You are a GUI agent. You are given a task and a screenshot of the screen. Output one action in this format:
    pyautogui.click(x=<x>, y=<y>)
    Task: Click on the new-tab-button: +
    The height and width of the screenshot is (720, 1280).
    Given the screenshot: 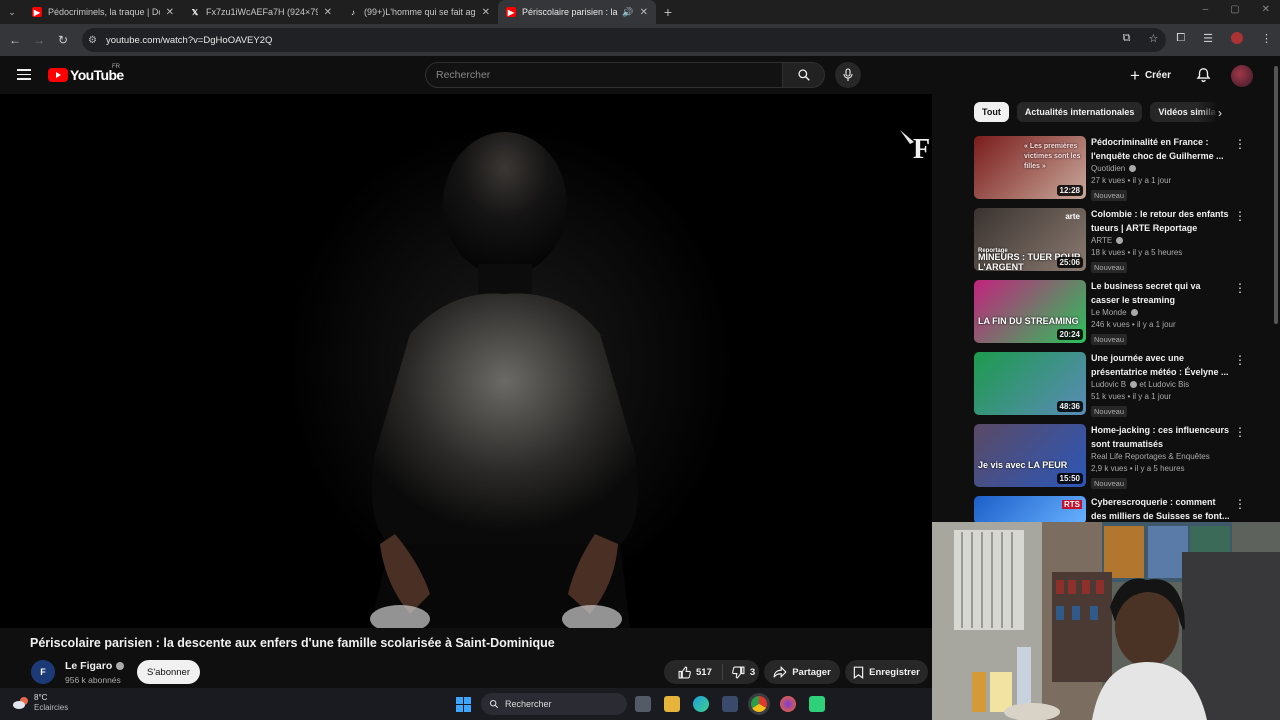 What is the action you would take?
    pyautogui.click(x=668, y=12)
    